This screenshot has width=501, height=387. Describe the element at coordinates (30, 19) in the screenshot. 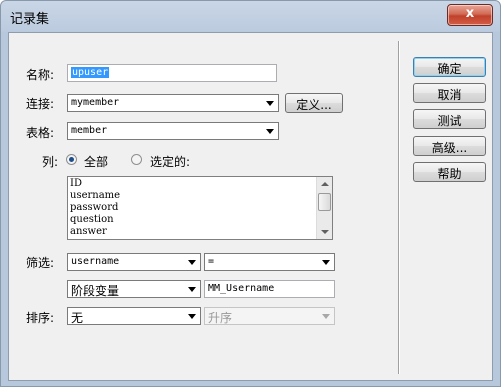

I see `dialog-title: 记录集` at that location.